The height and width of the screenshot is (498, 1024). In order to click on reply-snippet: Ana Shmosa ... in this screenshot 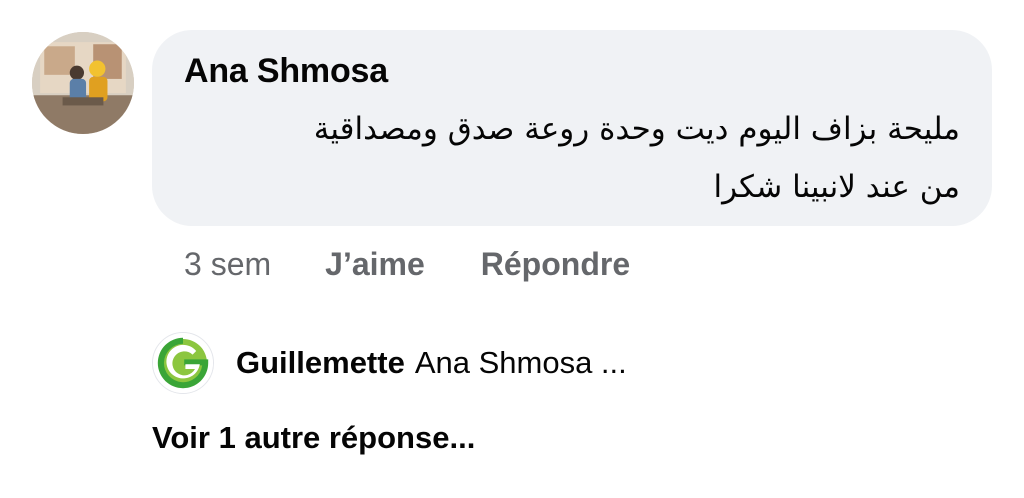, I will do `click(520, 362)`.